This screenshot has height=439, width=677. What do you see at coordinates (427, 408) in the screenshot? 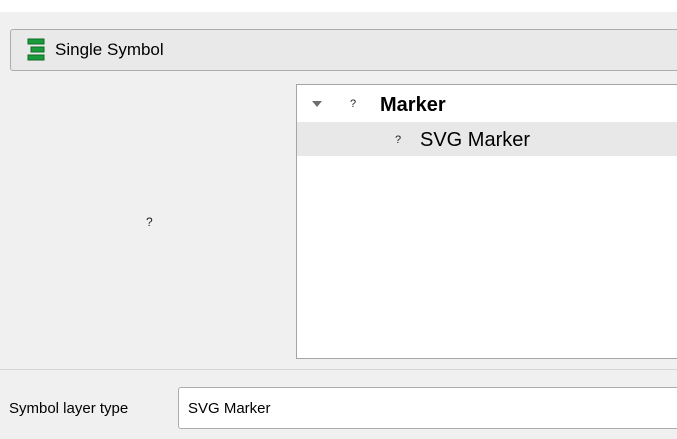
I see `symbol-layer-type-dropdown: SVG Marker` at bounding box center [427, 408].